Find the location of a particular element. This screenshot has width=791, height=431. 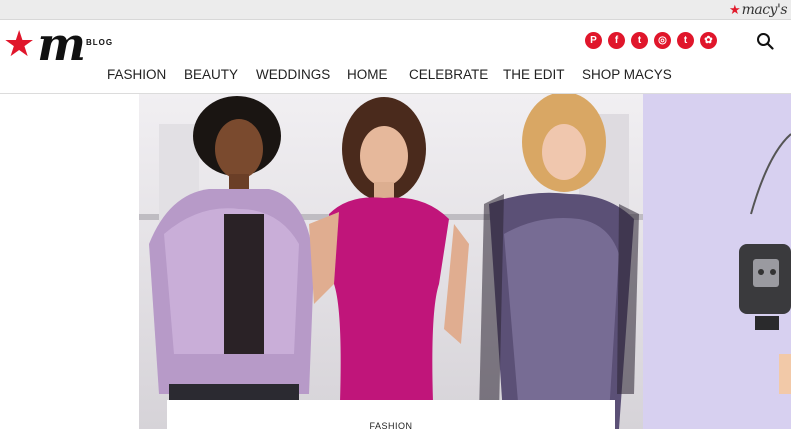

pinterest-icon: P is located at coordinates (593, 40).